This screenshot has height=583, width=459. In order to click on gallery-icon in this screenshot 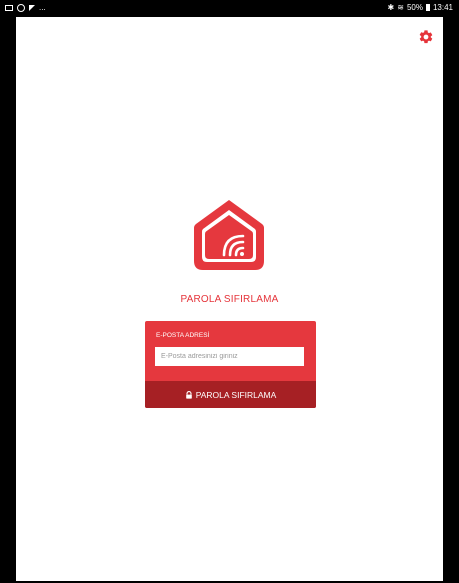, I will do `click(9, 7)`.